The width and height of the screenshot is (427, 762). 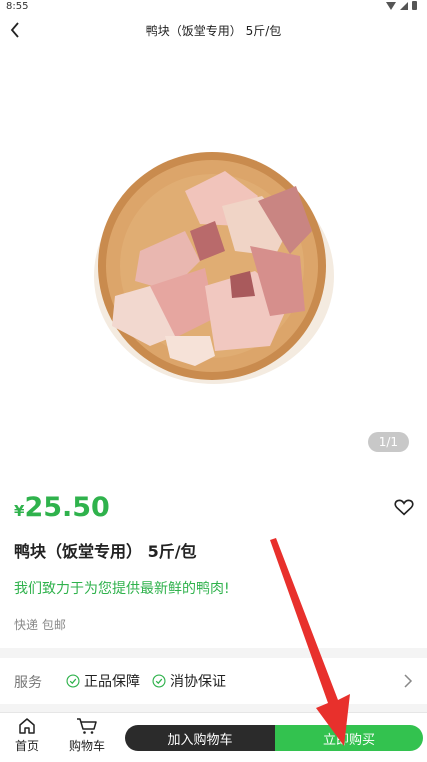 What do you see at coordinates (388, 442) in the screenshot?
I see `image-counter: 1/1` at bounding box center [388, 442].